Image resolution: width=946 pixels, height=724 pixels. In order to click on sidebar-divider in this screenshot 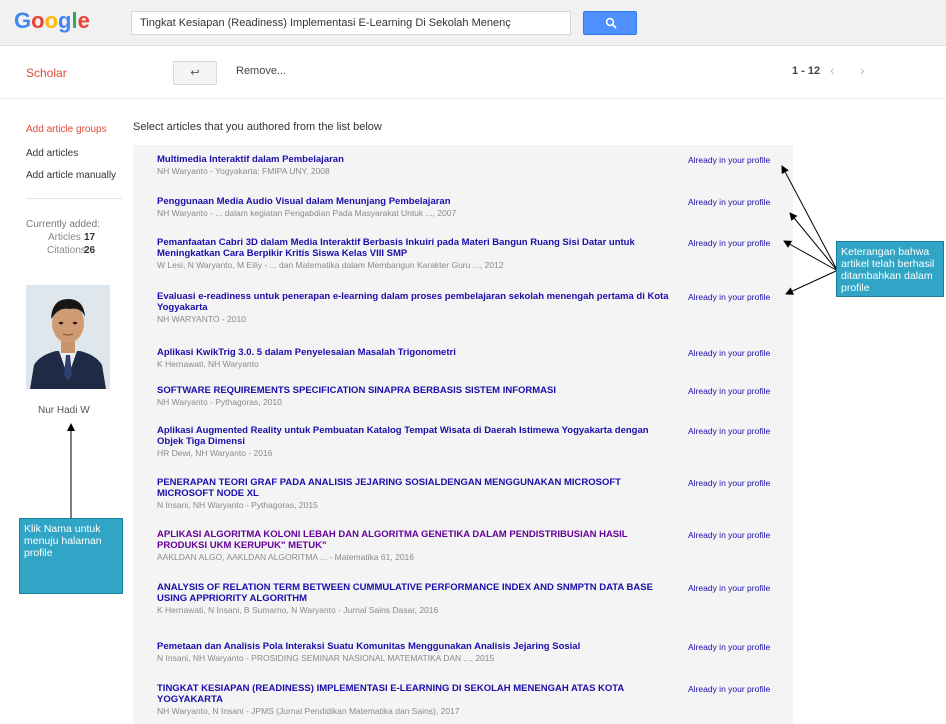, I will do `click(74, 198)`.